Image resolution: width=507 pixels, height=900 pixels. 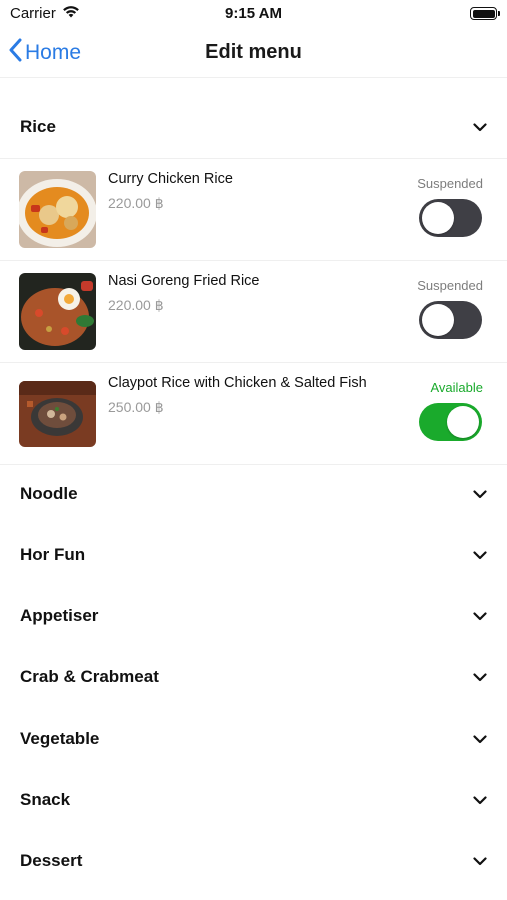 What do you see at coordinates (253, 616) in the screenshot?
I see `section-appetiser: Appetiser` at bounding box center [253, 616].